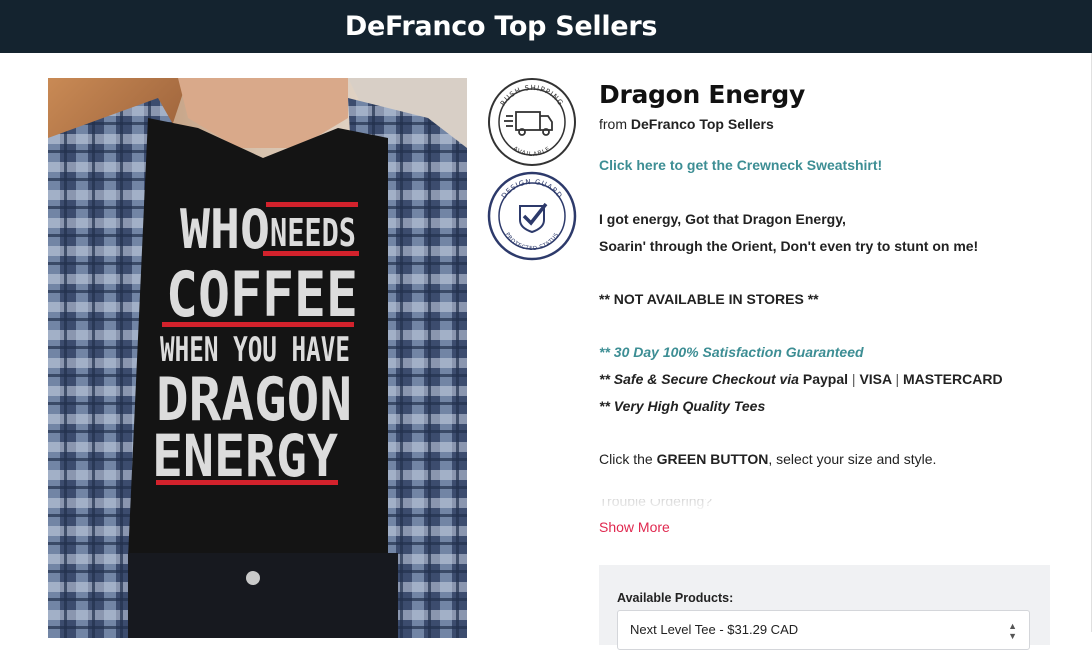 Image resolution: width=1092 pixels, height=650 pixels. What do you see at coordinates (699, 379) in the screenshot?
I see `checkout-prefix: ** Safe & Secure Checkout via` at bounding box center [699, 379].